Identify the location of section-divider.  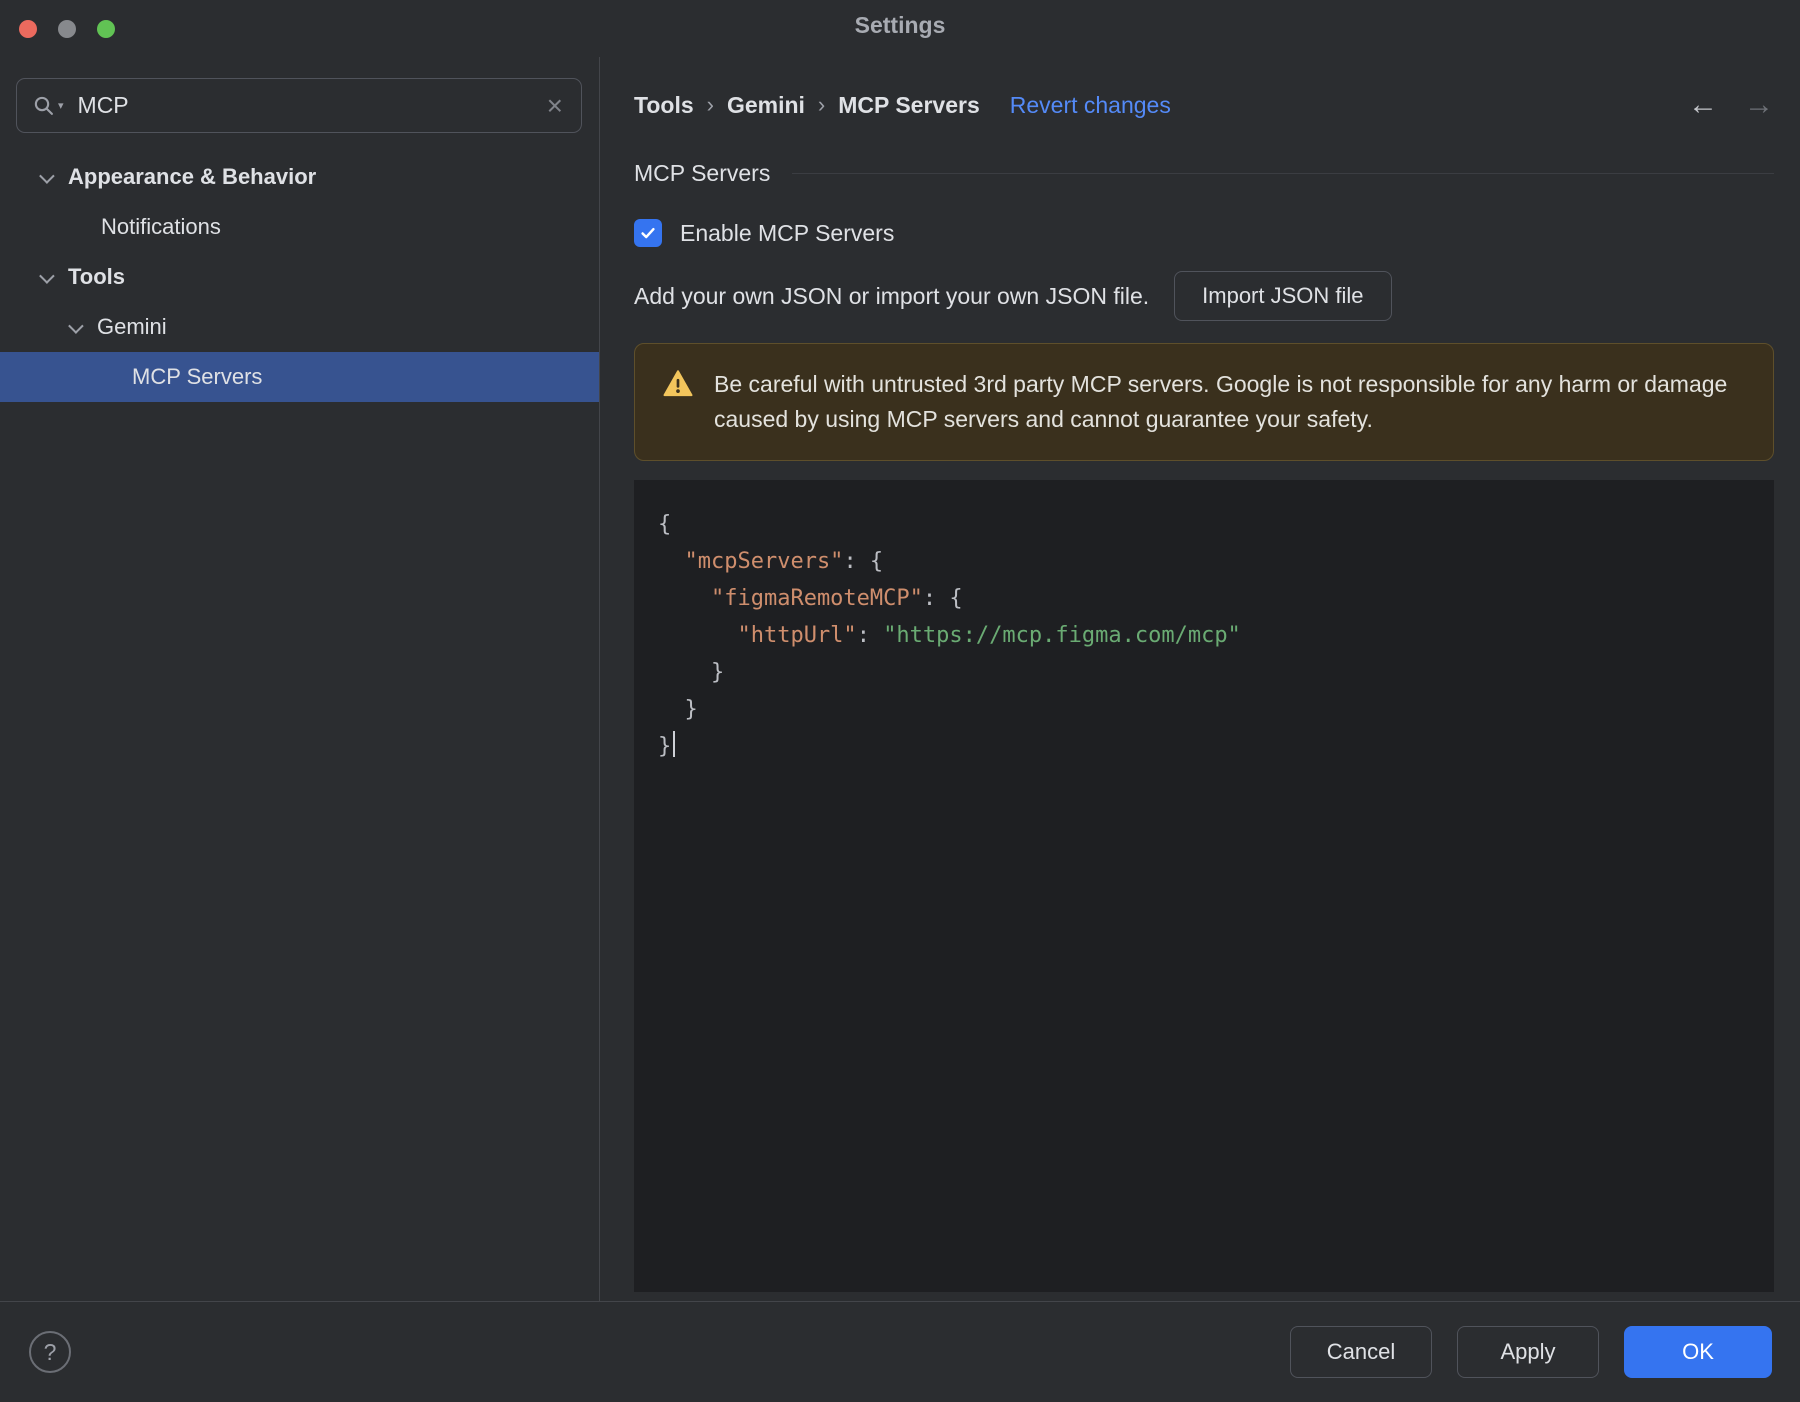
(1283, 173).